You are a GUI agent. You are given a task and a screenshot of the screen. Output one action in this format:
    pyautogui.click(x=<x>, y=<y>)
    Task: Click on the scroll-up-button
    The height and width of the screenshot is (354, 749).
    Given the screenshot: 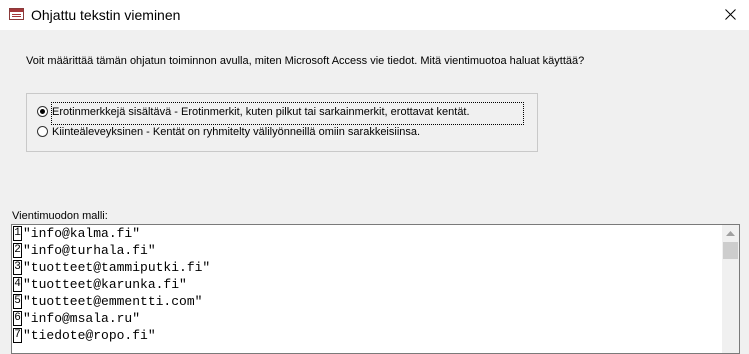 What is the action you would take?
    pyautogui.click(x=730, y=233)
    